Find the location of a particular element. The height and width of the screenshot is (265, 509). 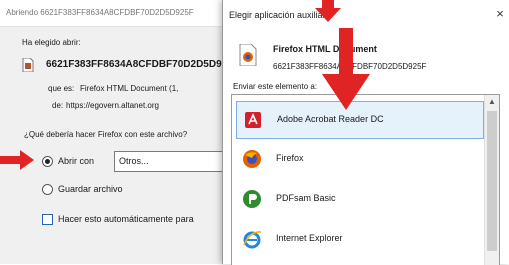

auto-checkbox is located at coordinates (47, 219).